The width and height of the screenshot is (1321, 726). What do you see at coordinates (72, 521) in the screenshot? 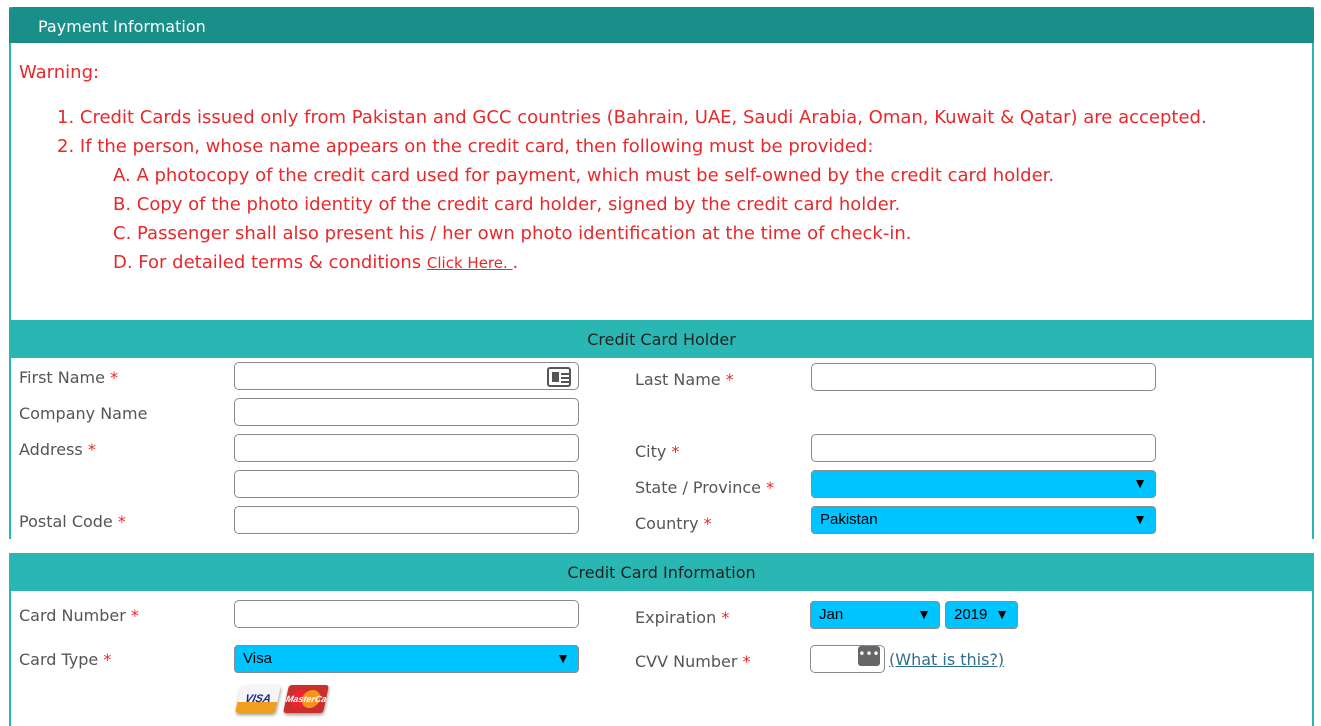
I see `postal-code-label: Postal Code *` at bounding box center [72, 521].